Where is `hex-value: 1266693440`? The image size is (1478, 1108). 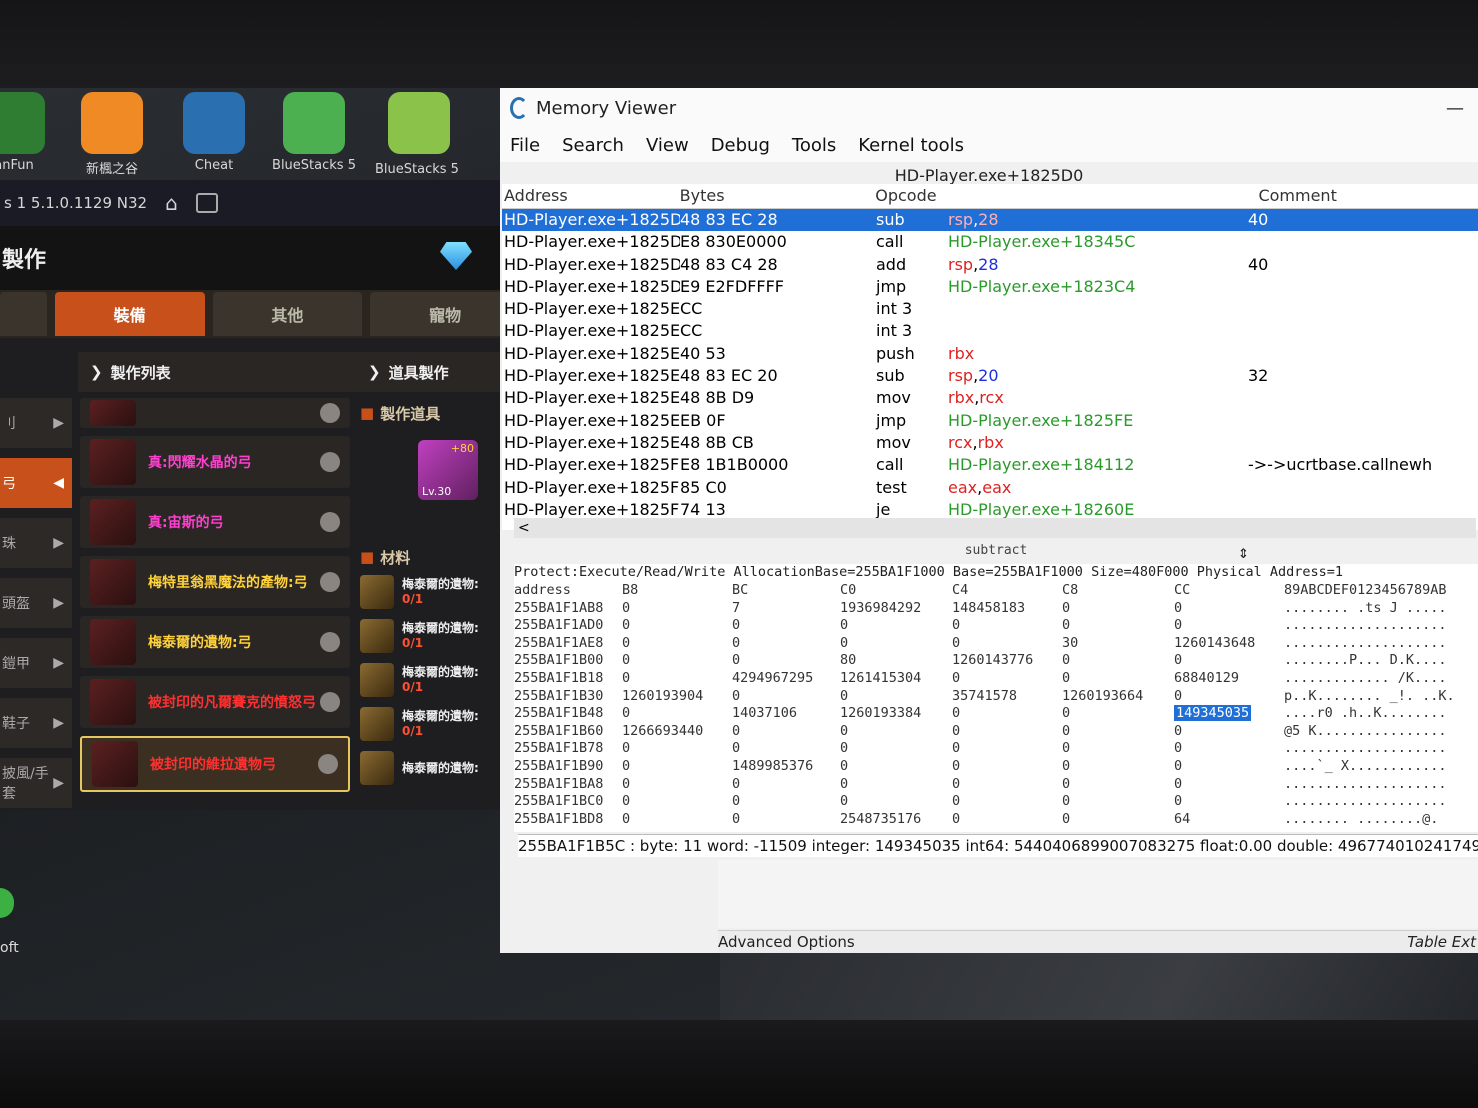 hex-value: 1266693440 is located at coordinates (677, 732).